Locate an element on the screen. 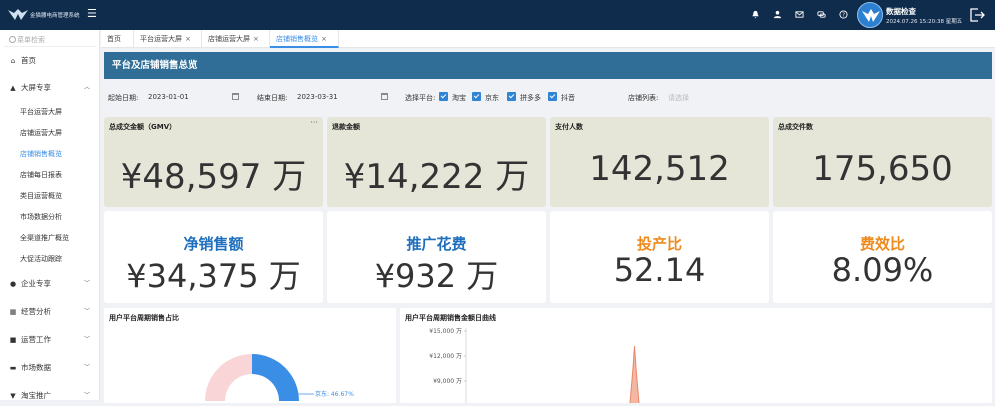 The image size is (995, 406). tab-bar: 首页 平台运营大屏 × 店铺运营大屏 × 店铺销售概览 × is located at coordinates (548, 39).